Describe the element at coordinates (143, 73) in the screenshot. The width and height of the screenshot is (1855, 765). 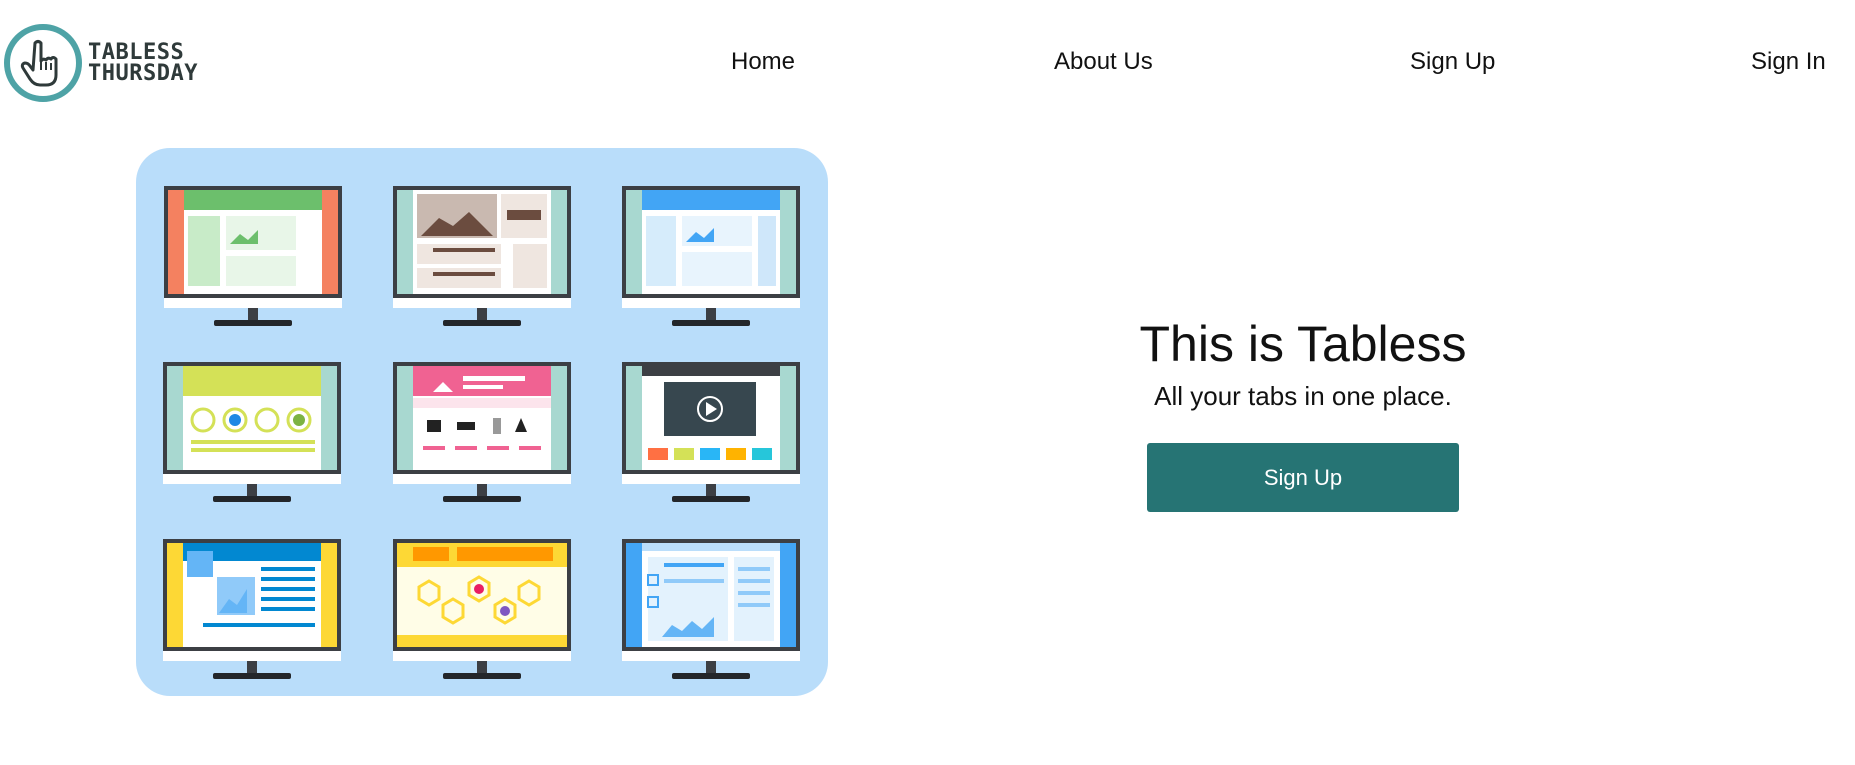
I see `brand-line-2: THURSDAY` at that location.